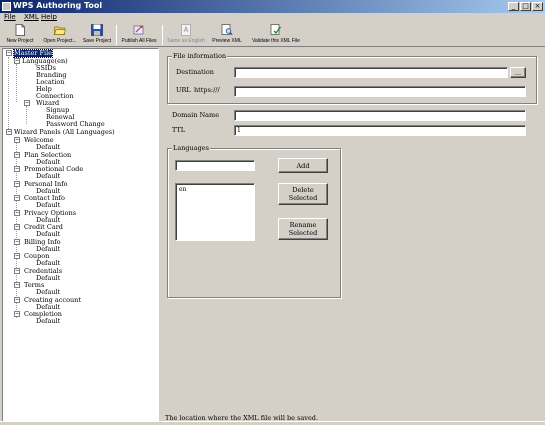  What do you see at coordinates (49, 17) in the screenshot?
I see `menu-help: Help` at bounding box center [49, 17].